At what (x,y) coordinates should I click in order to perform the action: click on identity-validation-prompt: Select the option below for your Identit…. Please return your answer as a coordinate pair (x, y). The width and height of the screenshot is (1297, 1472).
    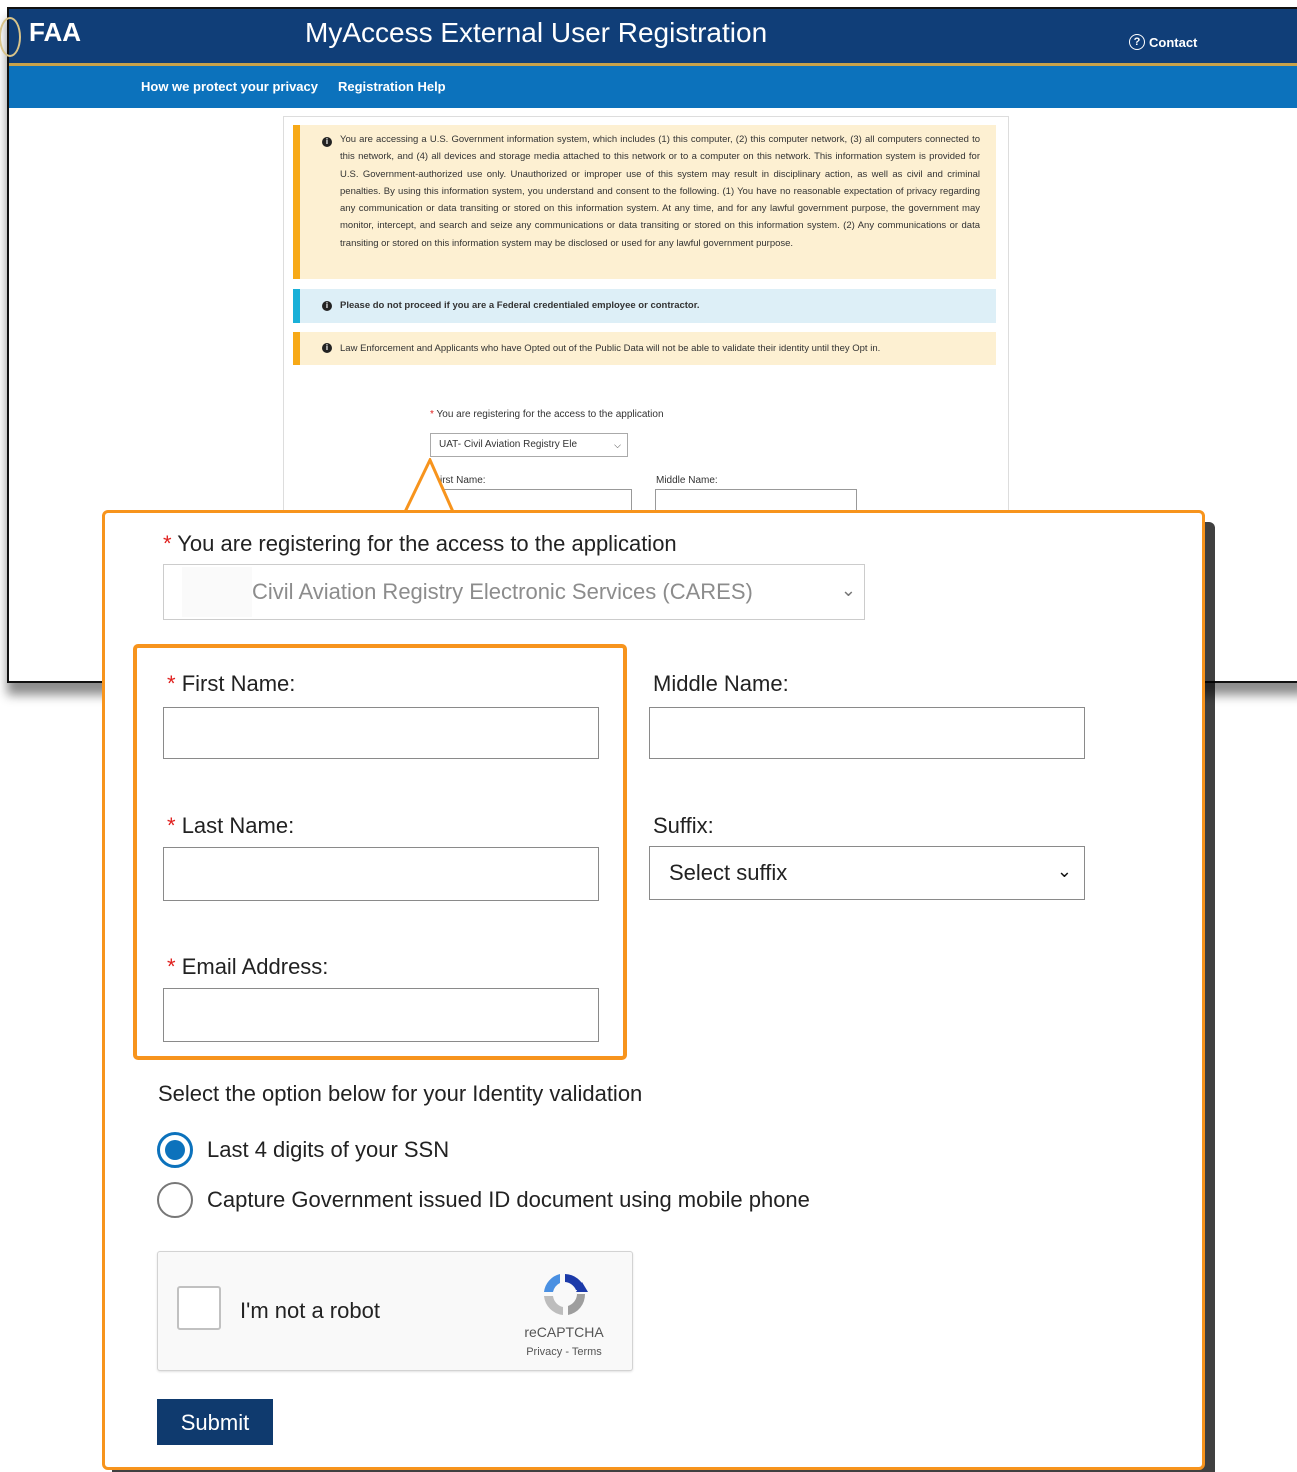
    Looking at the image, I should click on (400, 1093).